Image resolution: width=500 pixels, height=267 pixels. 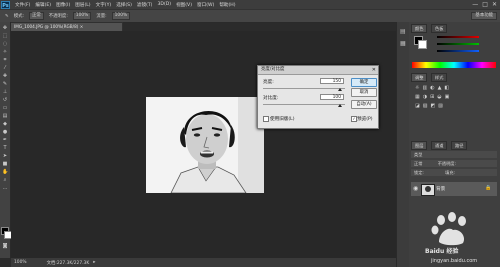 I want to click on menu-type: 文字(Y), so click(x=104, y=5).